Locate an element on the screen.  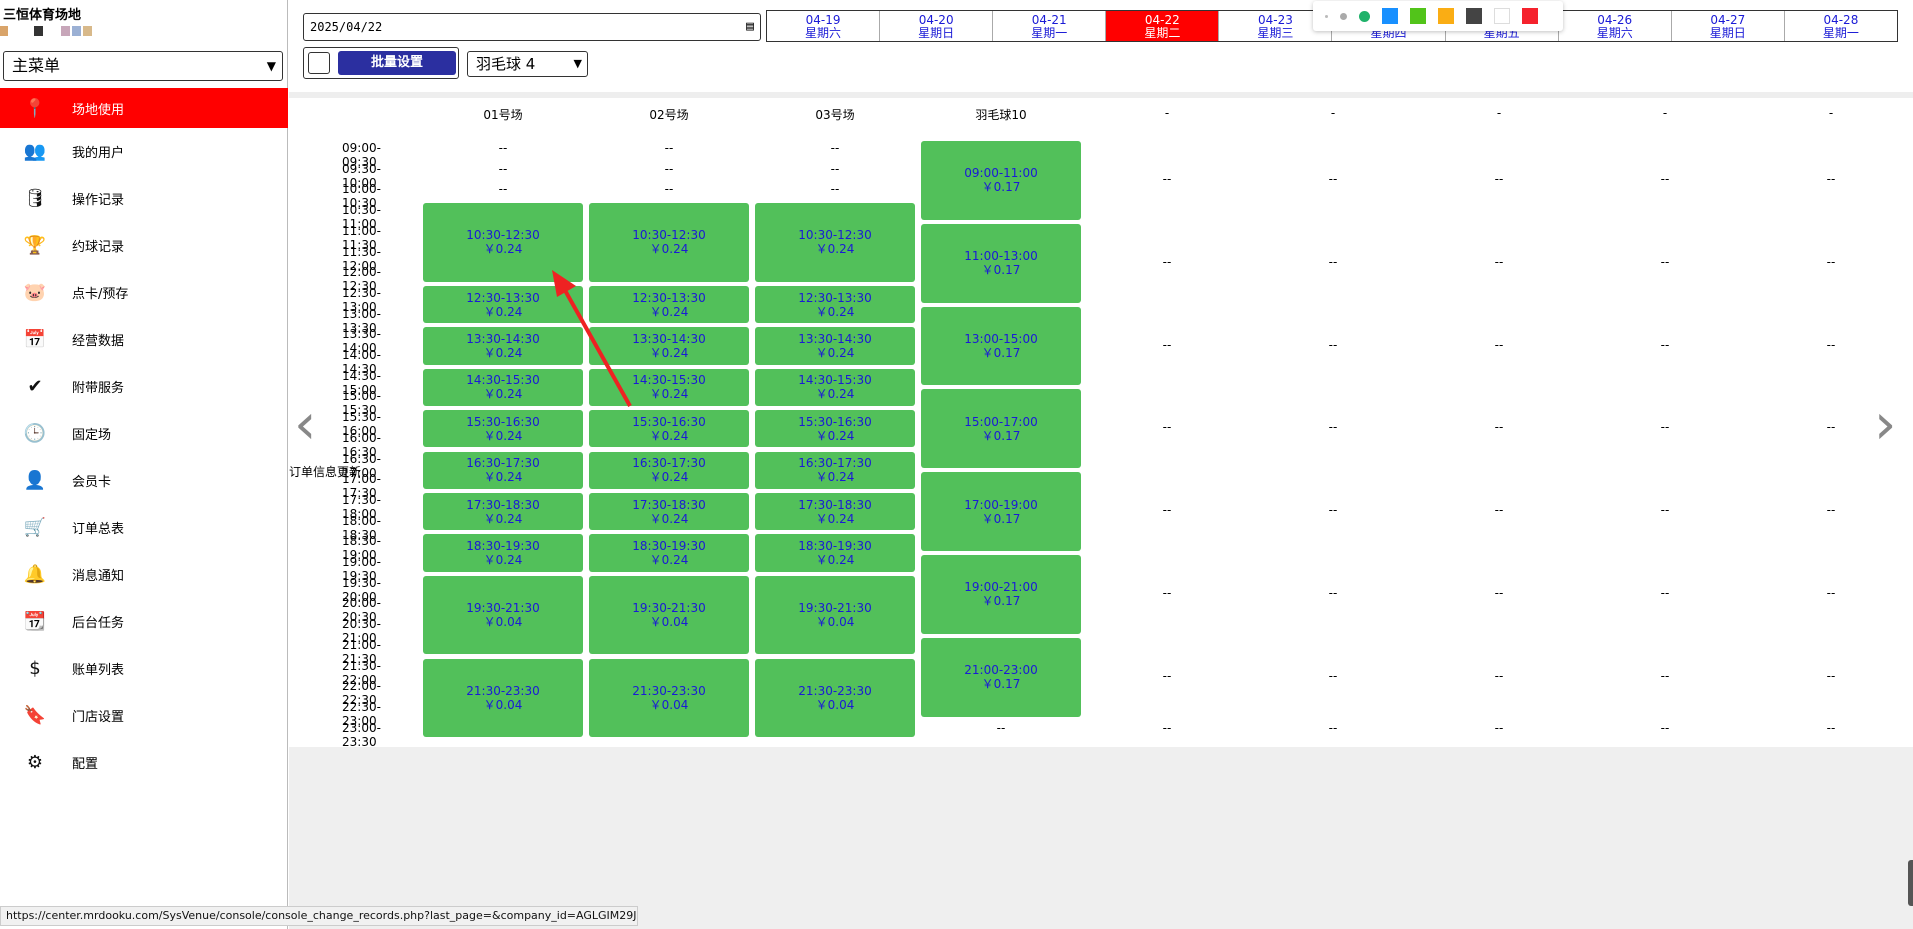
slot-time: 10:30-12:30 is located at coordinates (835, 235).